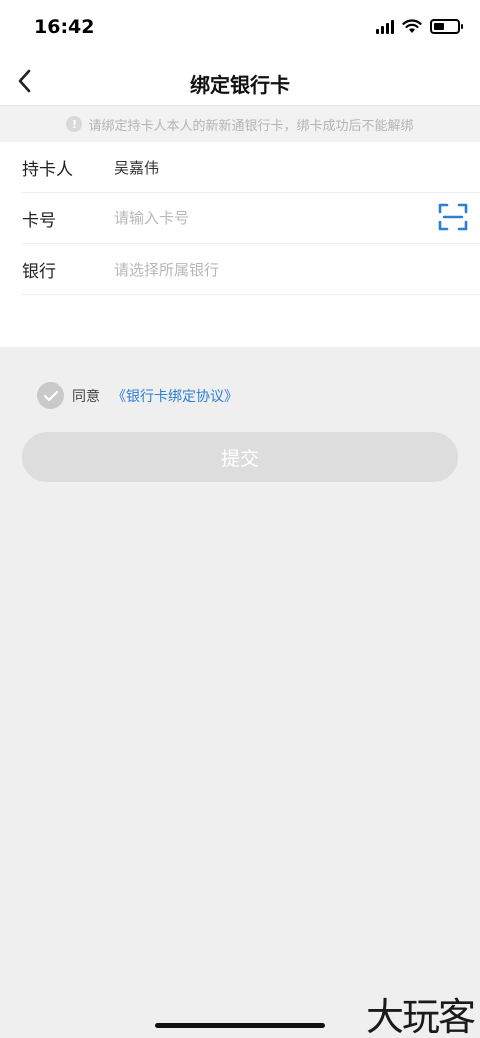 The height and width of the screenshot is (1038, 480). I want to click on holder-label: 持卡人, so click(47, 169).